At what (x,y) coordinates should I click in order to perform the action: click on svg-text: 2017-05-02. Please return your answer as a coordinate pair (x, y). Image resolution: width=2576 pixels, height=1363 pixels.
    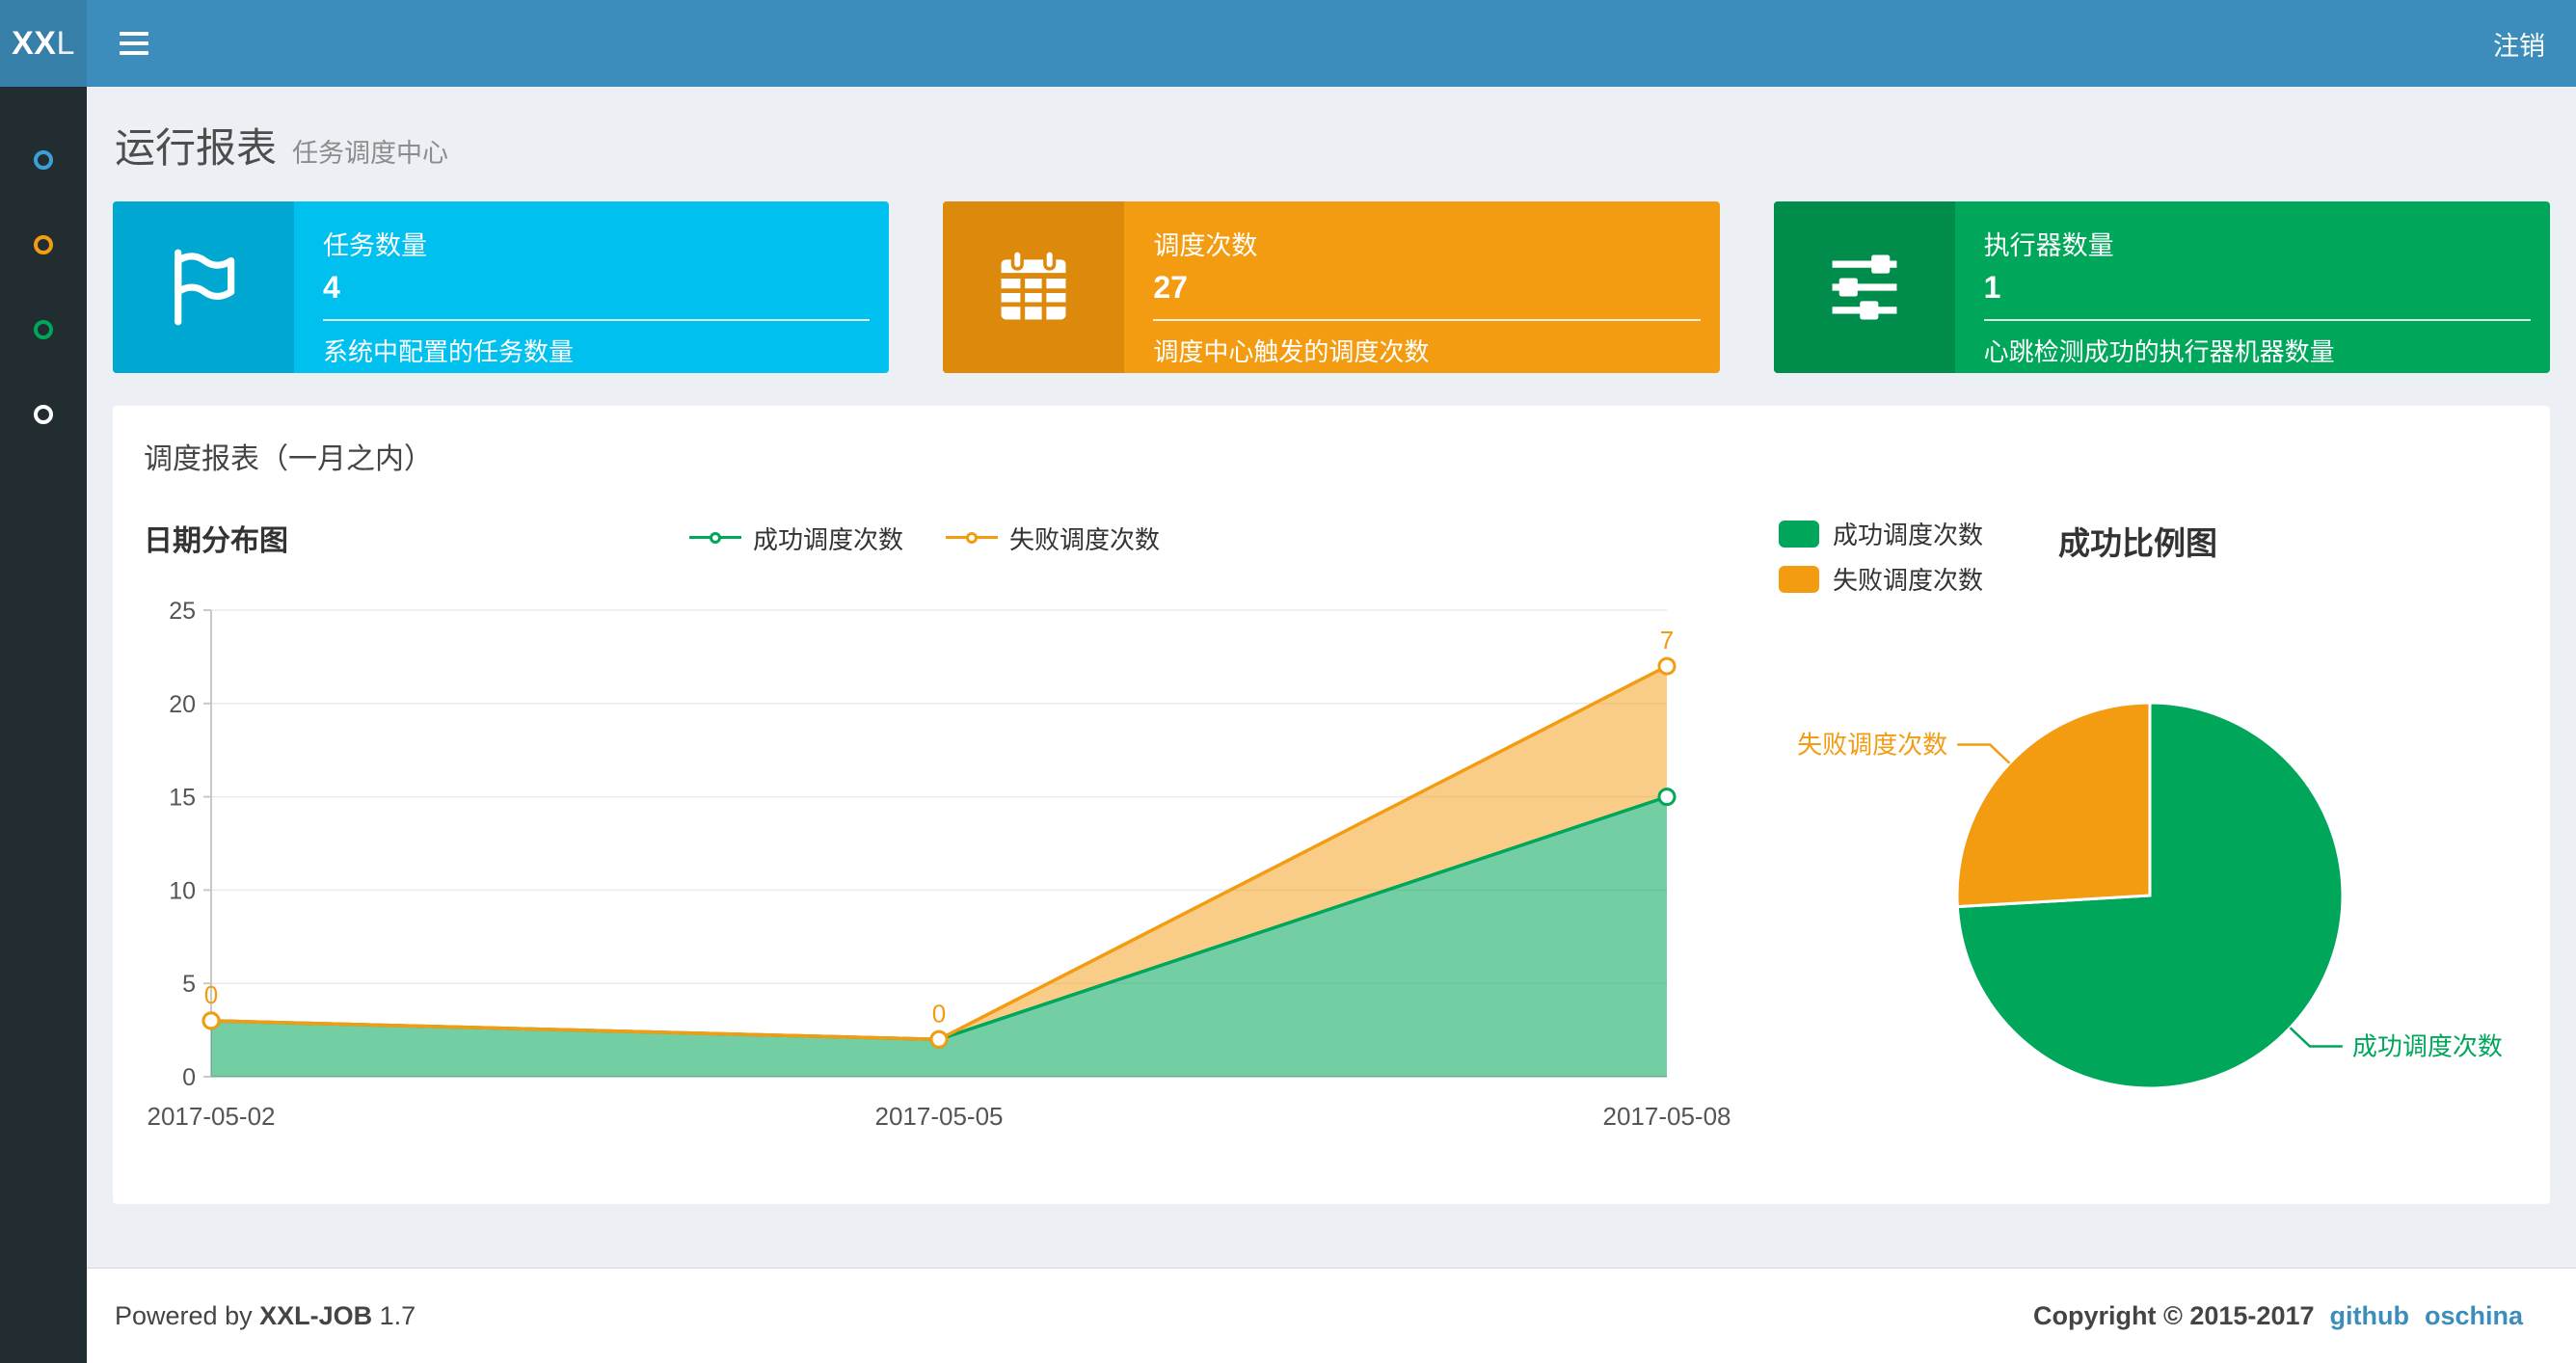
    Looking at the image, I should click on (212, 1116).